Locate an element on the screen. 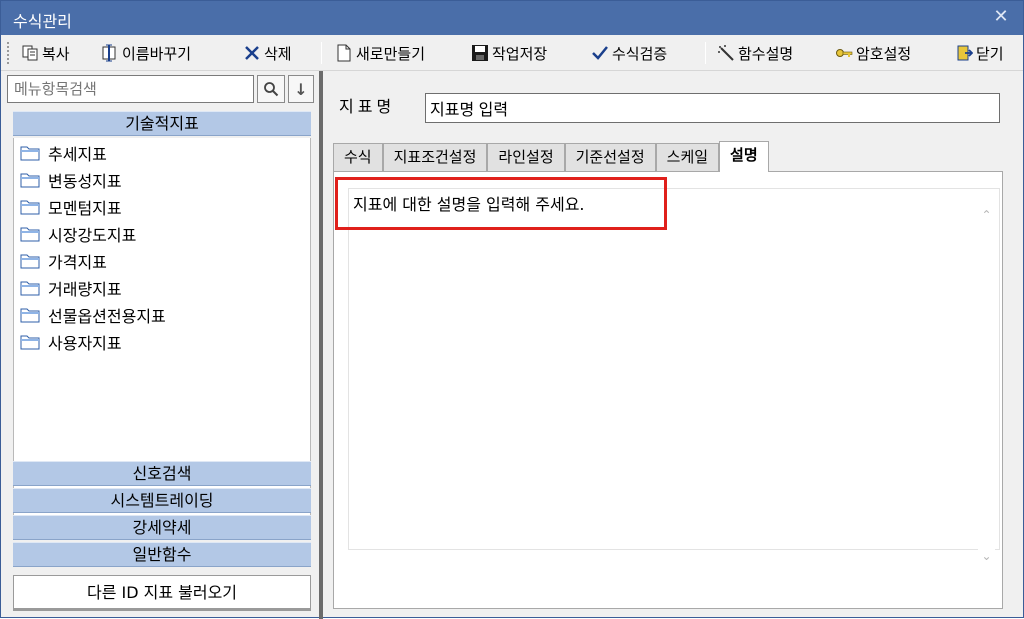 The image size is (1024, 619). tree-item-label: 거래량지표 is located at coordinates (85, 289).